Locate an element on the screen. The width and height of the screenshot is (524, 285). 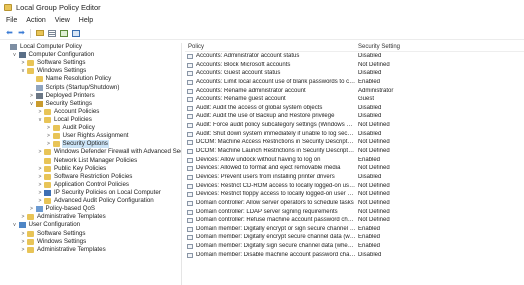
security-setting: Enabled is located at coordinates (369, 246).